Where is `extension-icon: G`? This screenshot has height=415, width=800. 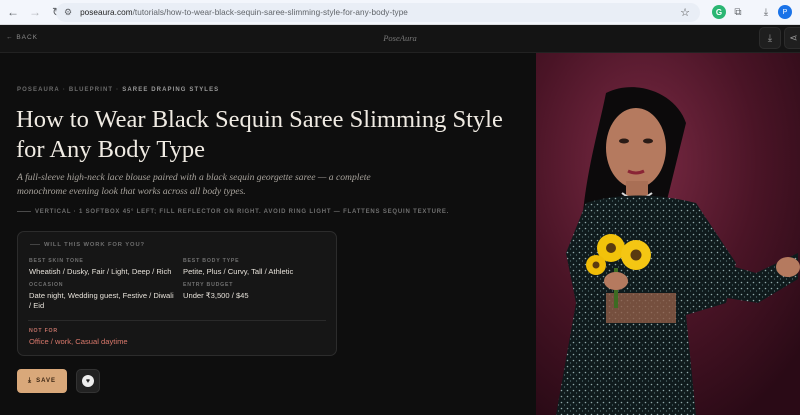 extension-icon: G is located at coordinates (719, 12).